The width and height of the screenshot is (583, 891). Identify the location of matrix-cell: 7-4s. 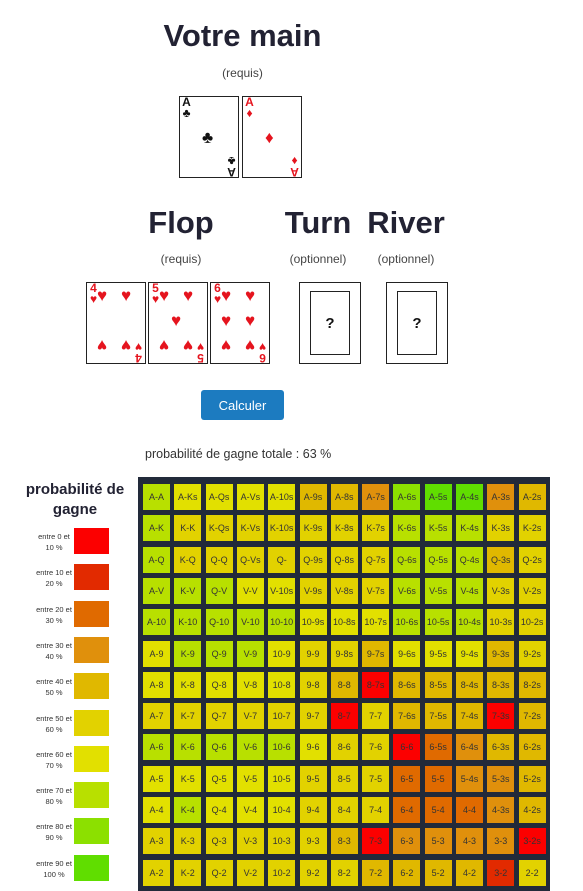
(469, 716).